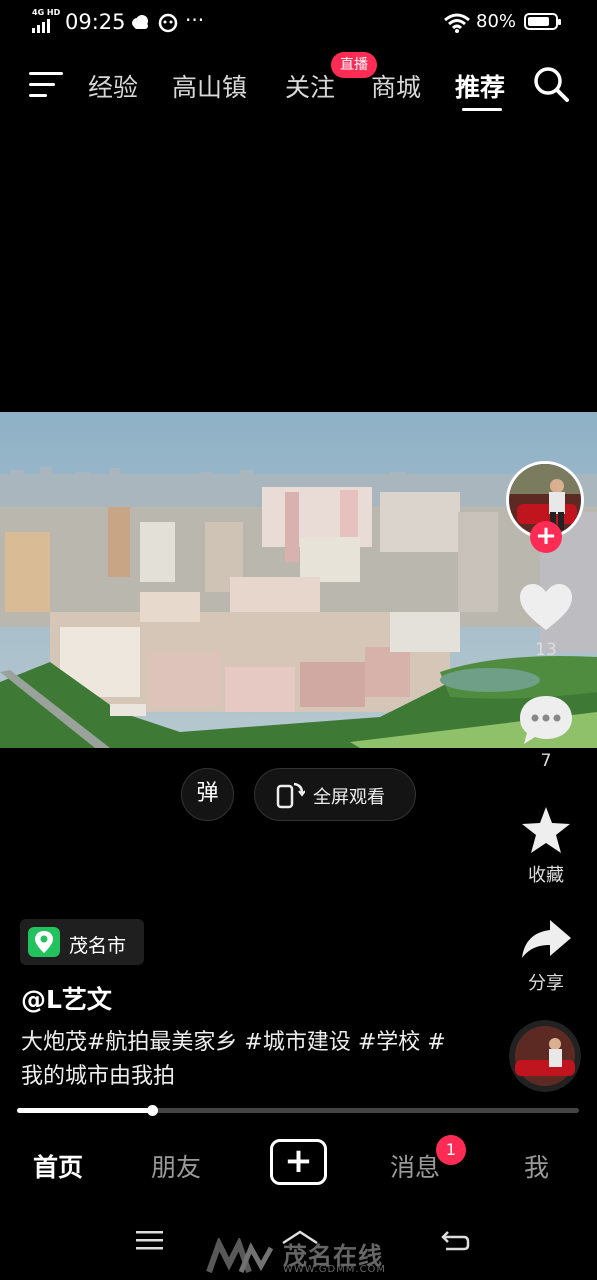  I want to click on like-count: 13, so click(546, 650).